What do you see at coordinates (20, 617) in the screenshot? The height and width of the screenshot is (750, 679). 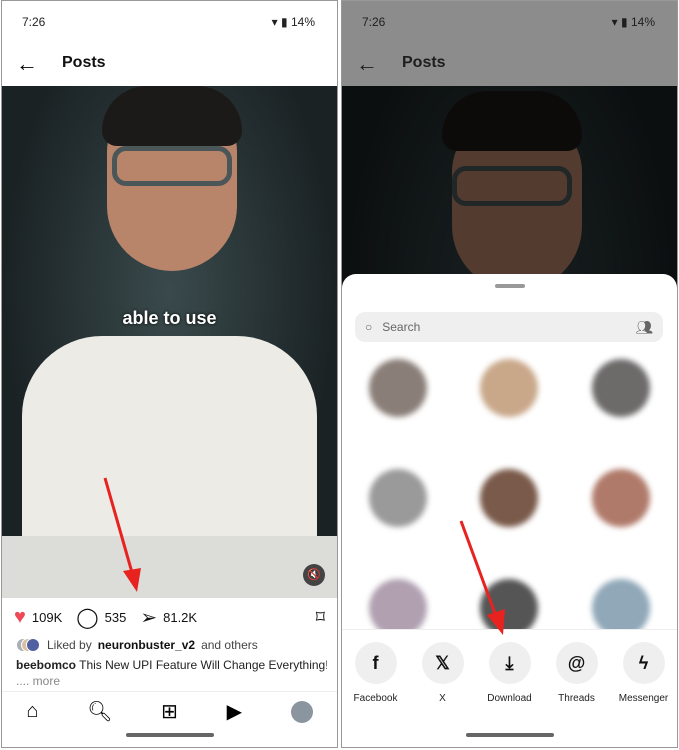 I see `heart-icon: ♥` at bounding box center [20, 617].